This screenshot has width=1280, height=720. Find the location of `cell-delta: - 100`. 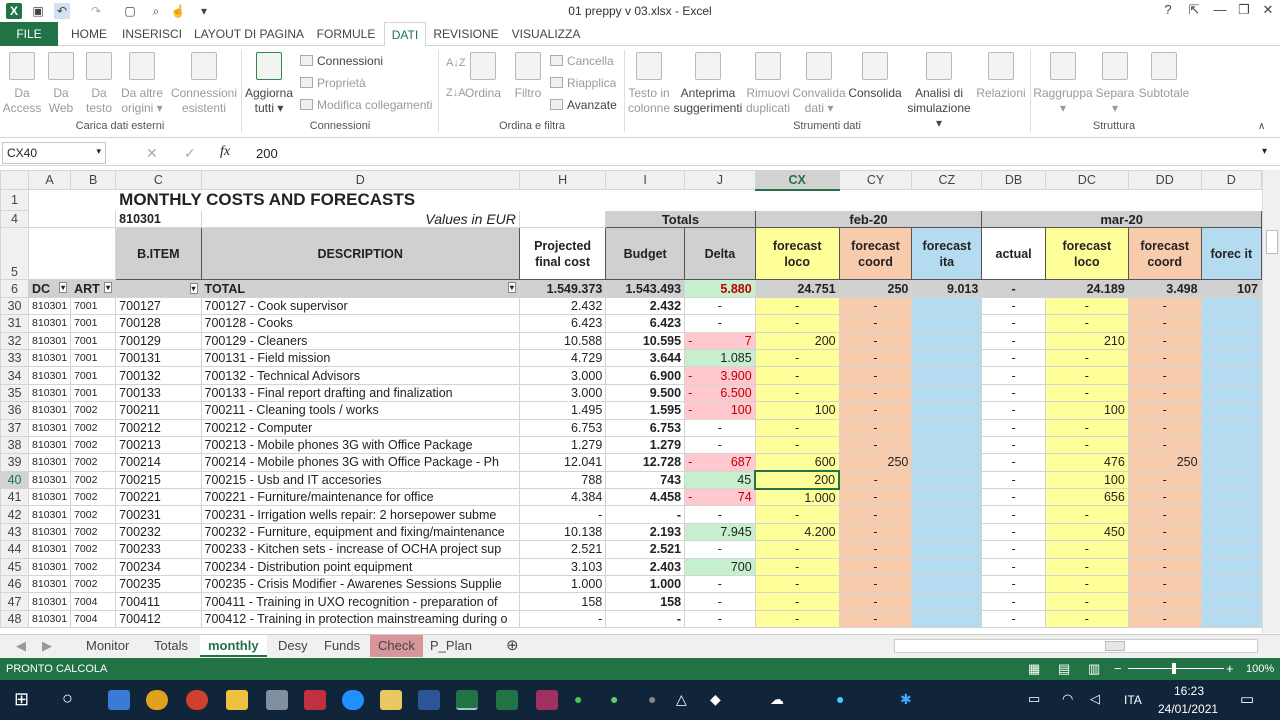

cell-delta: - 100 is located at coordinates (720, 410).